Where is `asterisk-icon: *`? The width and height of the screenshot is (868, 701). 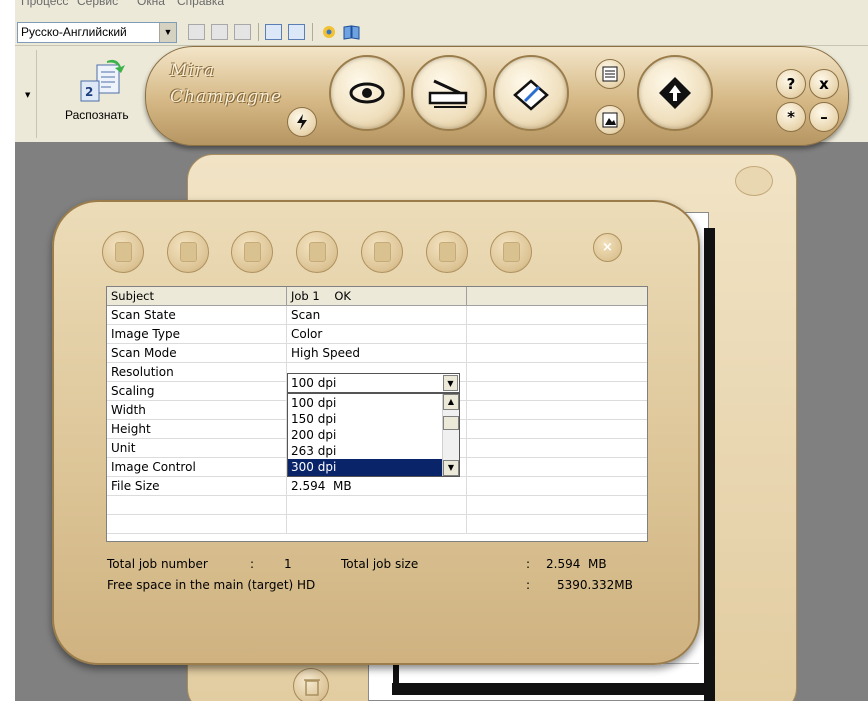
asterisk-icon: * is located at coordinates (791, 117).